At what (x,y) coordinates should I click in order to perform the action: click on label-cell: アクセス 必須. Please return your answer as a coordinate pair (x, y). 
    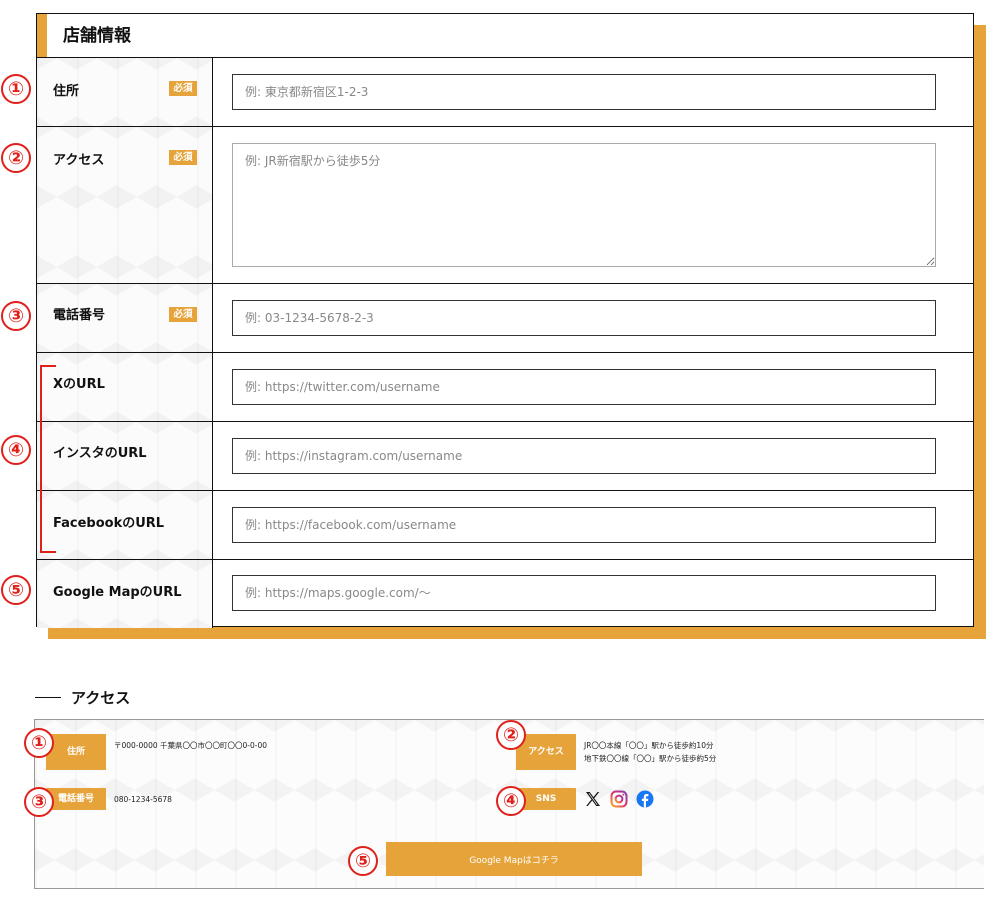
    Looking at the image, I should click on (125, 205).